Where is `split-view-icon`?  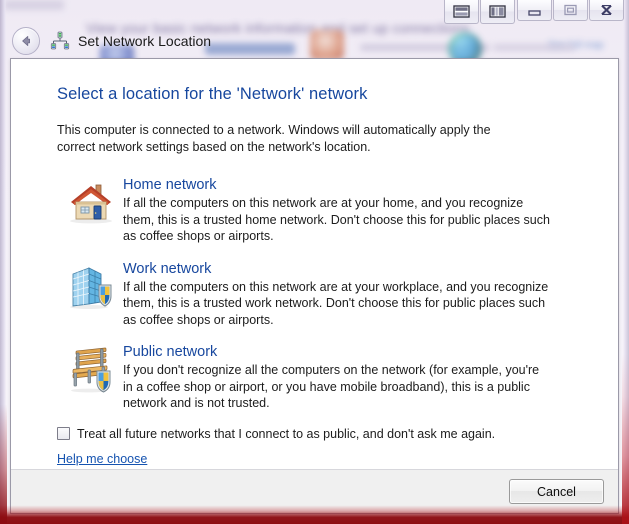
split-view-icon is located at coordinates (461, 11).